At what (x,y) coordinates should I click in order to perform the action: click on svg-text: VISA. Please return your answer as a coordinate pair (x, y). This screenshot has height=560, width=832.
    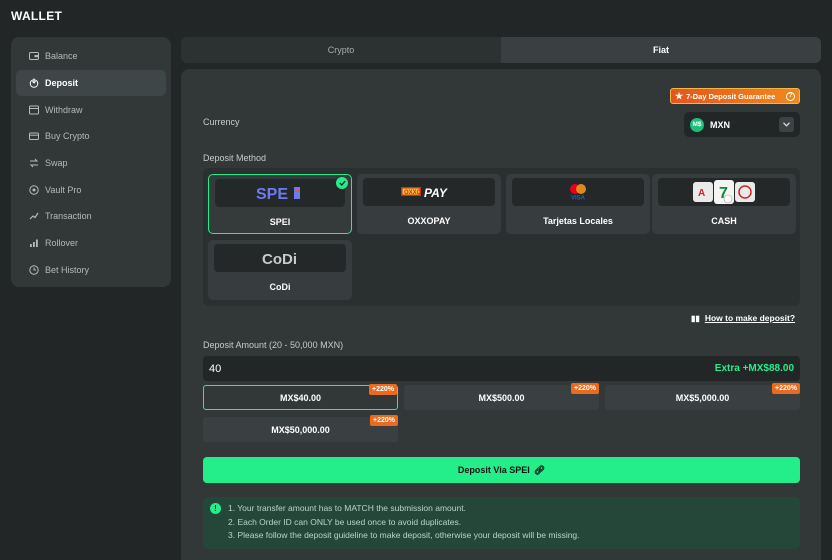
    Looking at the image, I should click on (578, 199).